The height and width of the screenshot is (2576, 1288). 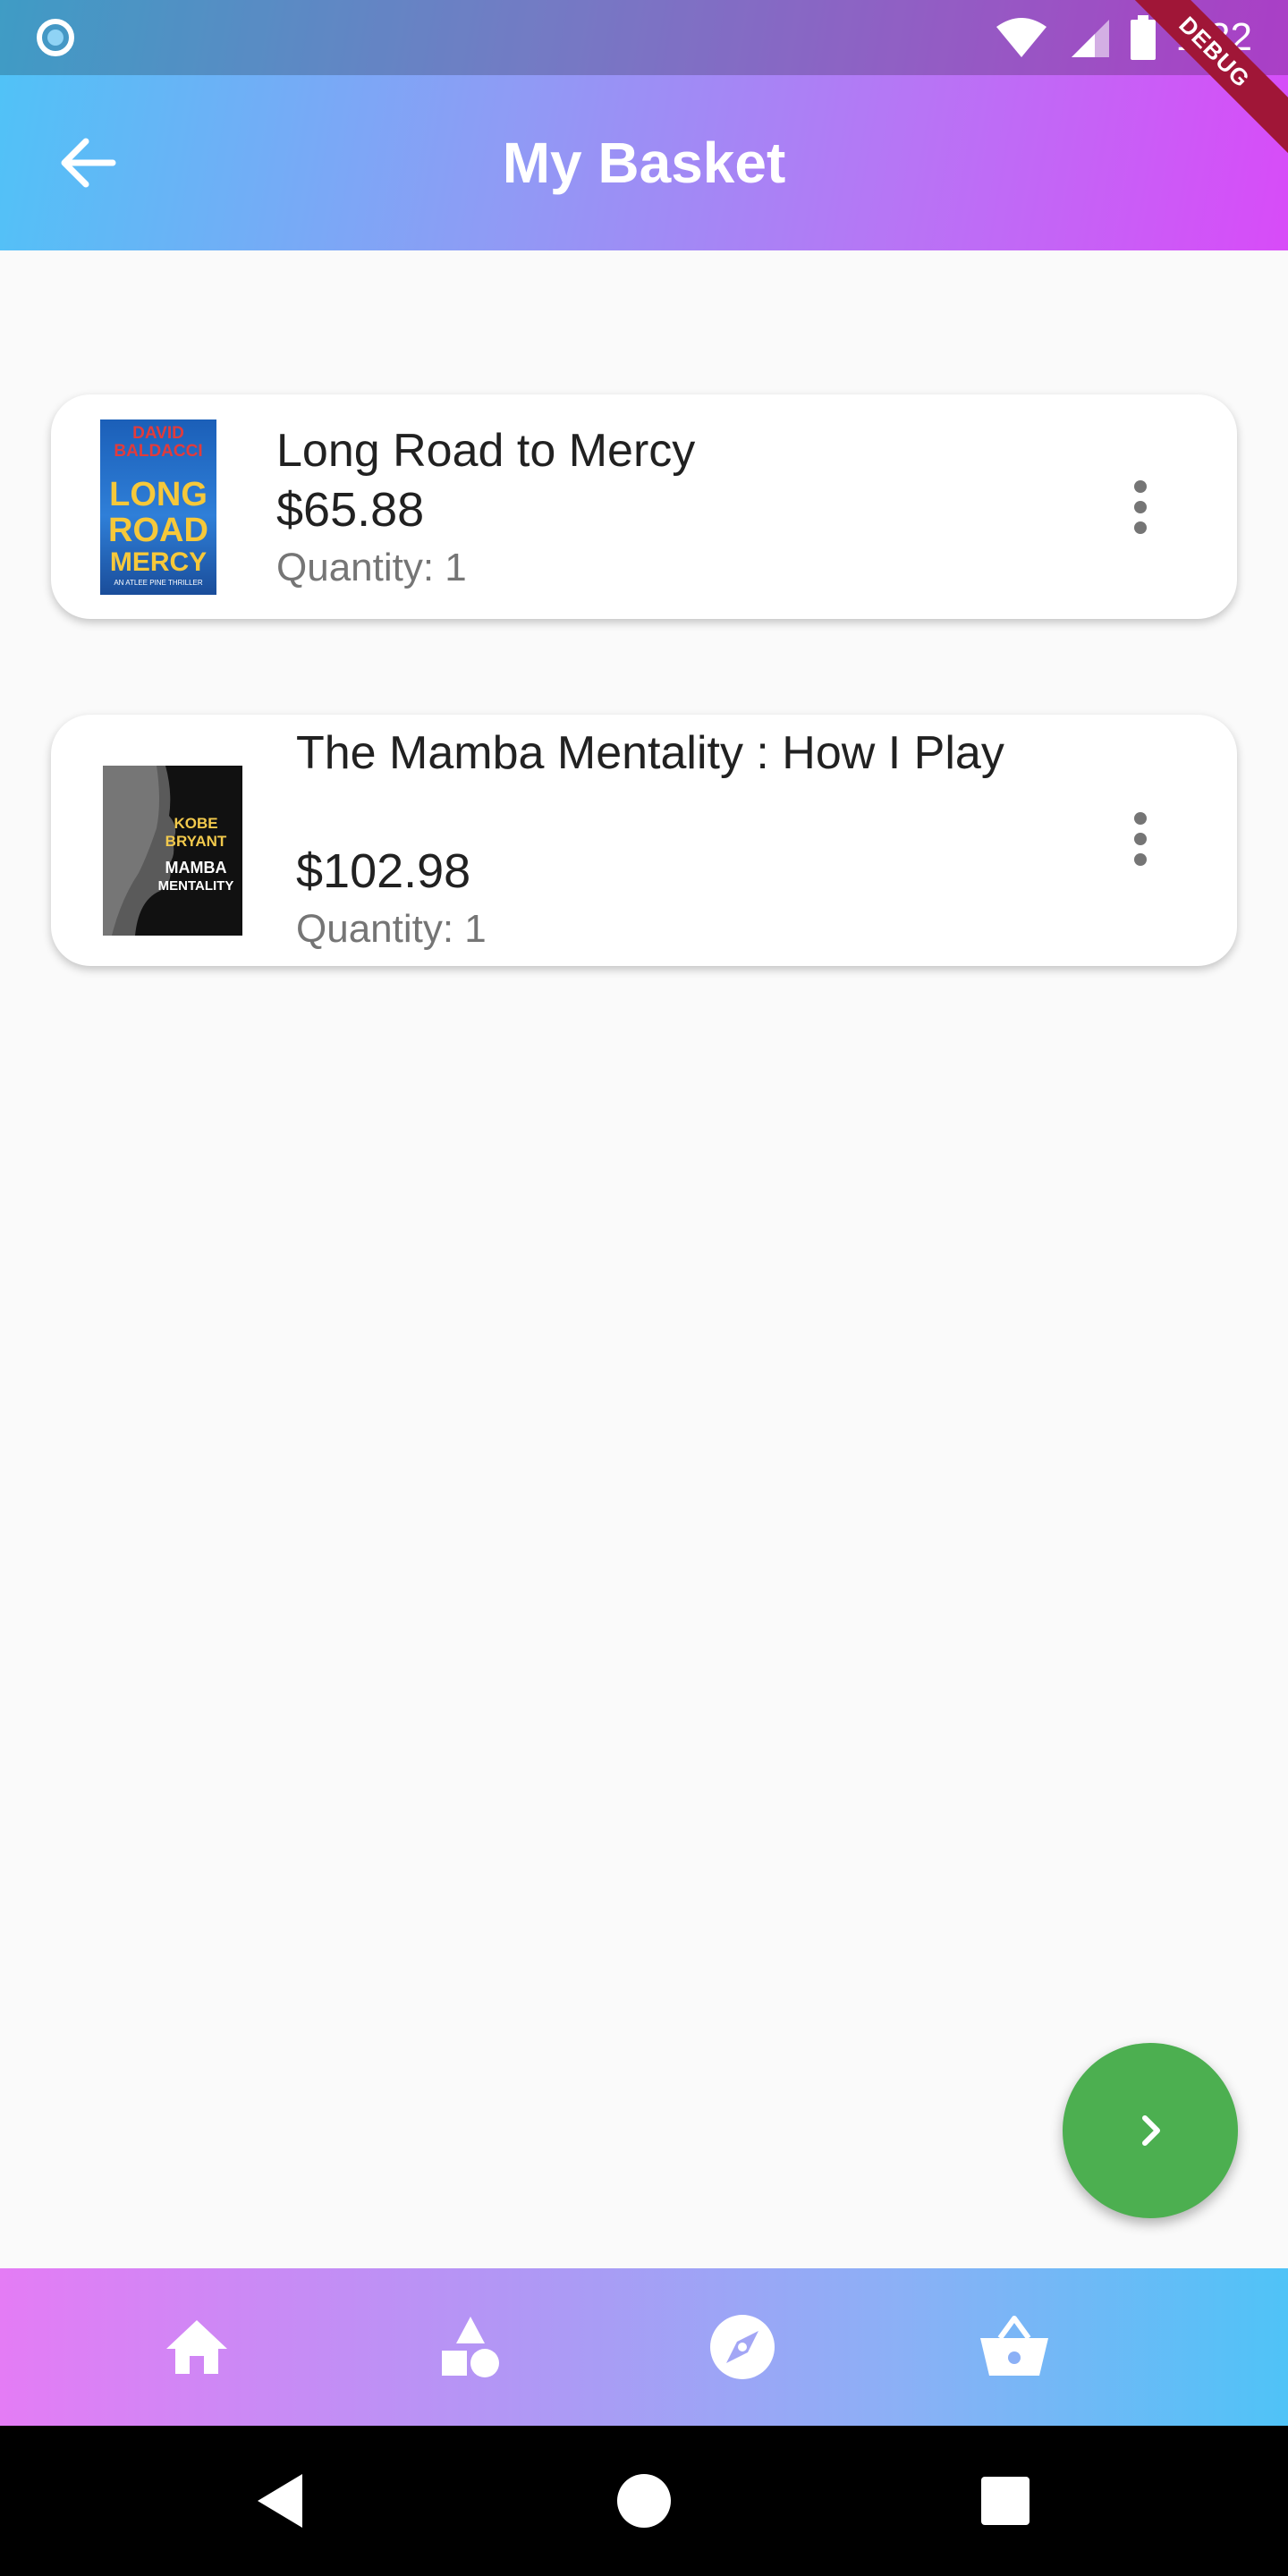 I want to click on home-icon, so click(x=197, y=2347).